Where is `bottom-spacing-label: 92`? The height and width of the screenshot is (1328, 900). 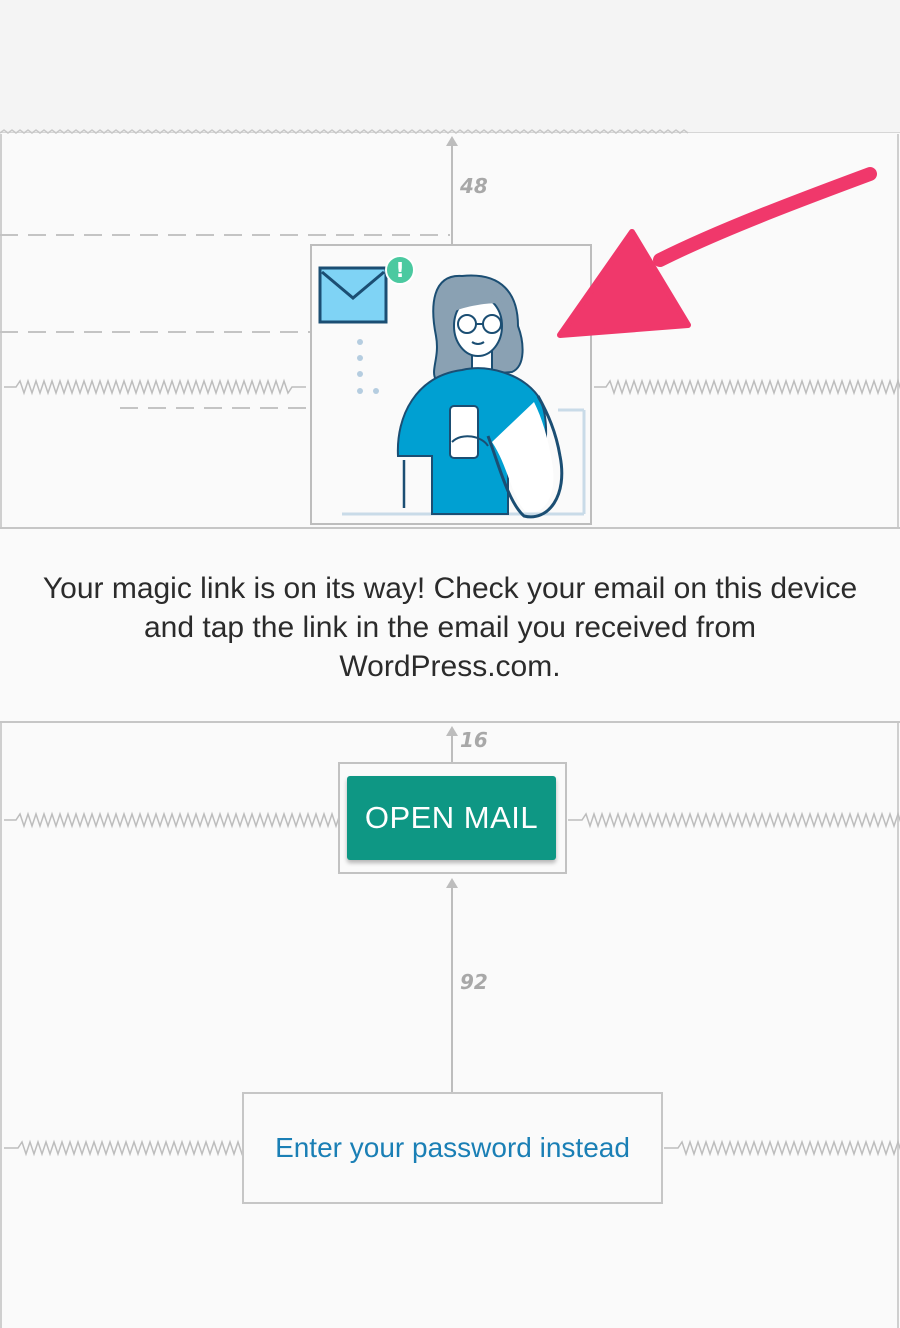
bottom-spacing-label: 92 is located at coordinates (474, 982).